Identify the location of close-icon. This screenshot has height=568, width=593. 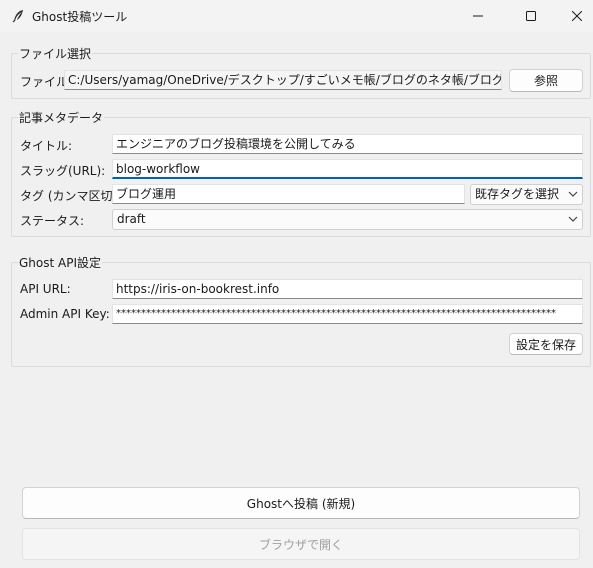
(577, 16).